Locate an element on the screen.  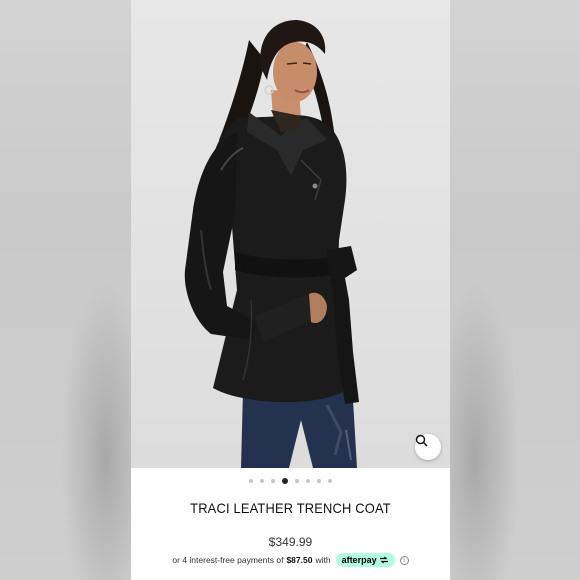
zoom-button is located at coordinates (428, 447).